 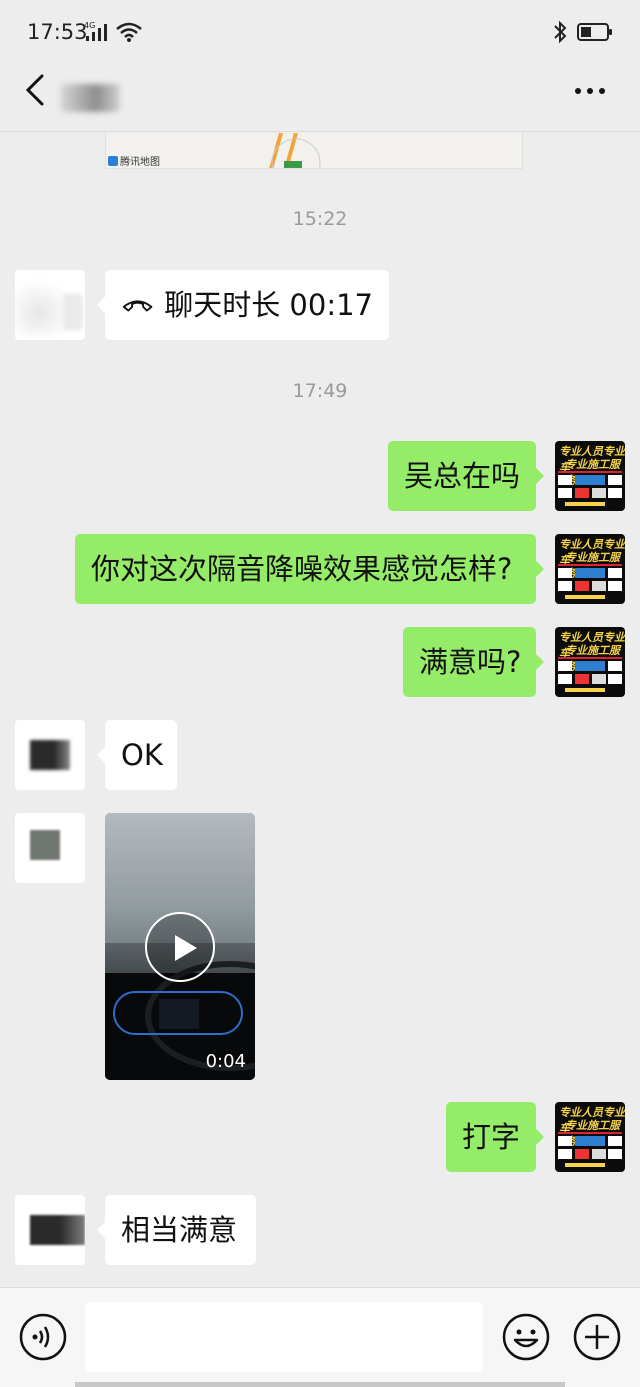 I want to click on play-icon, so click(x=186, y=948).